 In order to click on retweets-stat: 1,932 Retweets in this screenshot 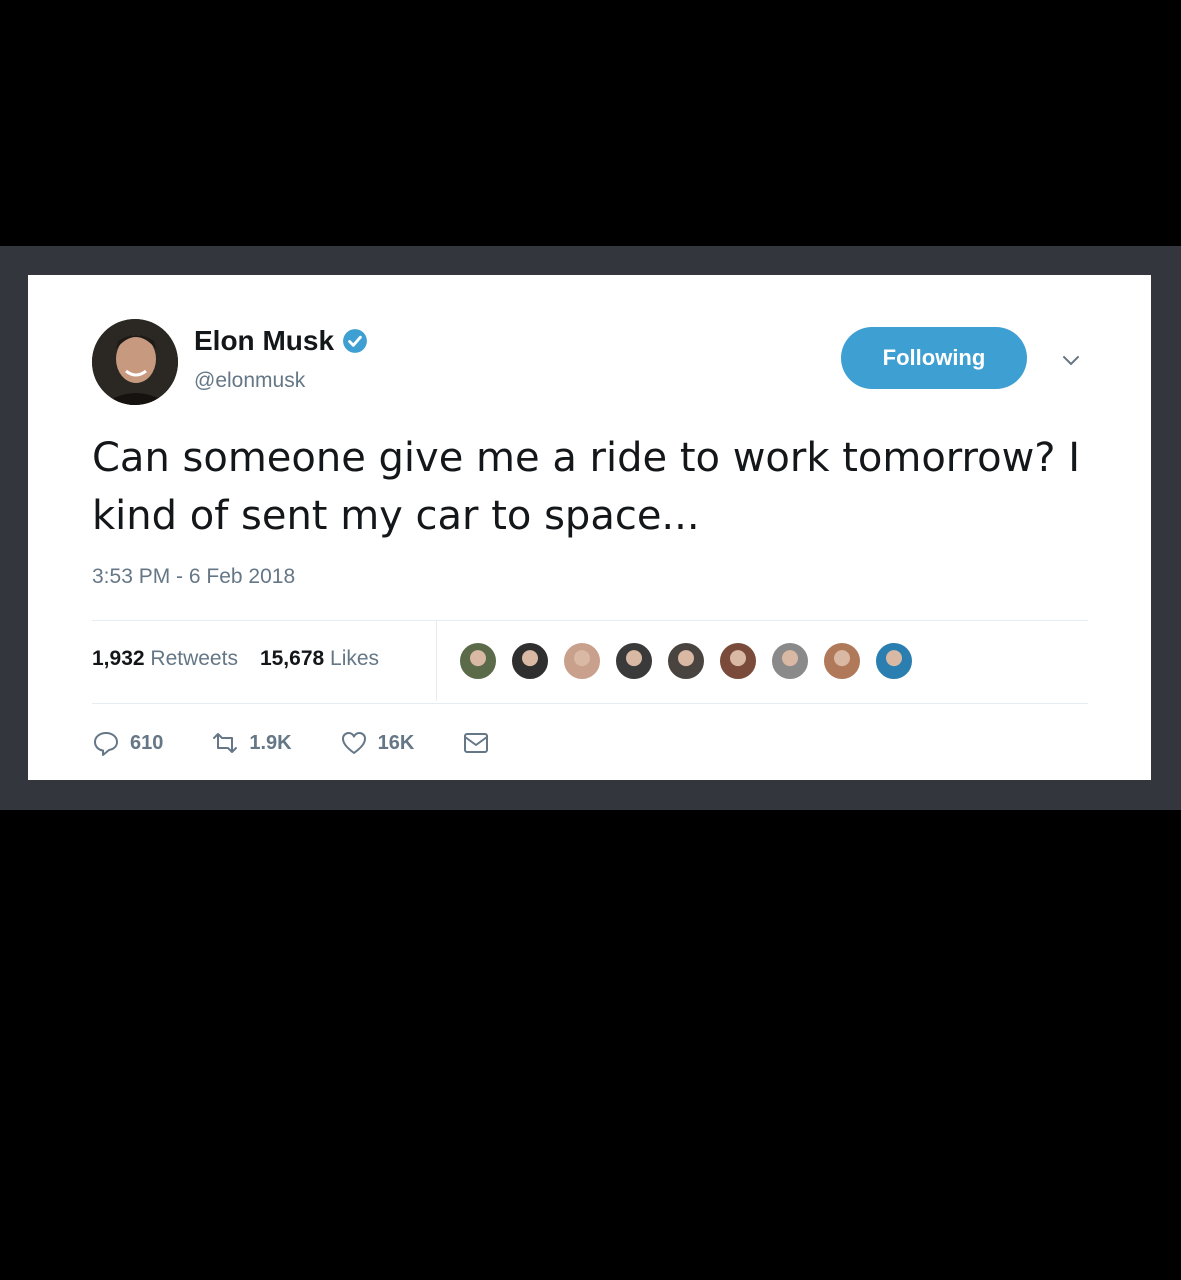, I will do `click(165, 659)`.